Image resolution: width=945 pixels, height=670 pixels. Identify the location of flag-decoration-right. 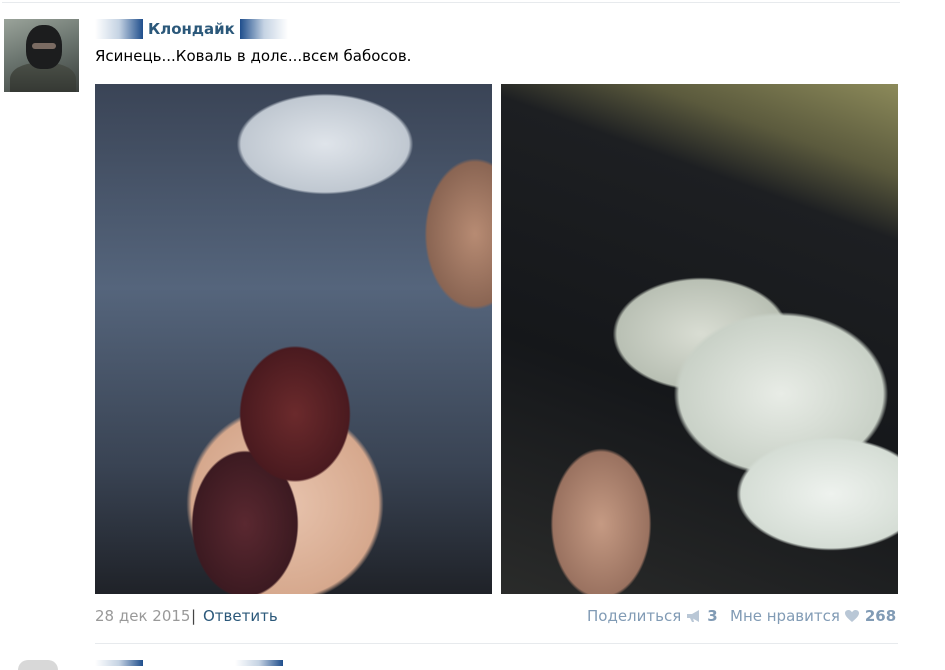
(263, 29).